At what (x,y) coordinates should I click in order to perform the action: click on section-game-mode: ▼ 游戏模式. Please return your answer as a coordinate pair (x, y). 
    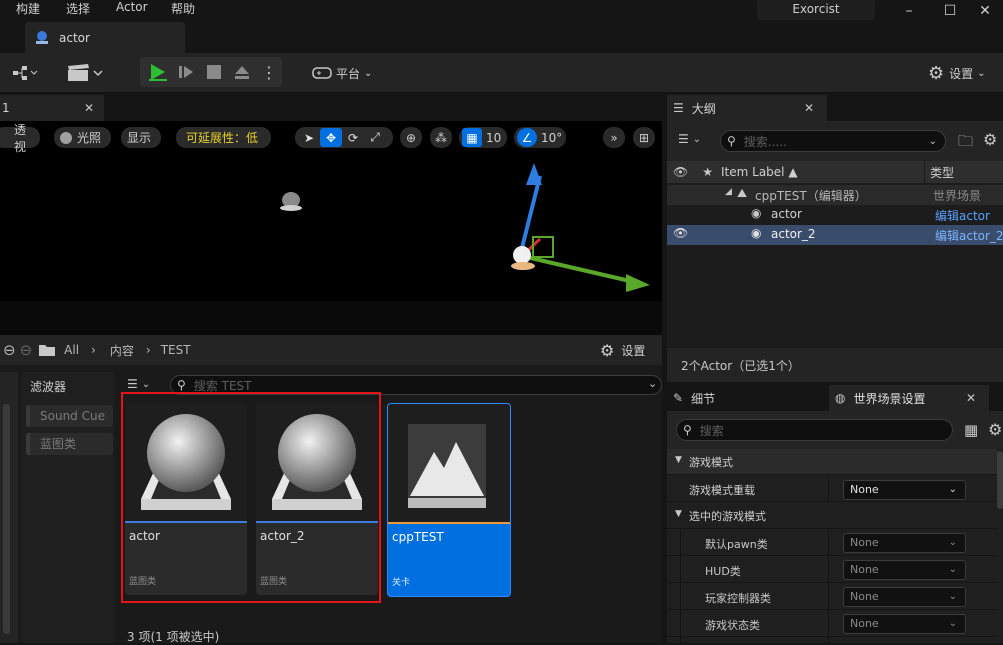
    Looking at the image, I should click on (832, 462).